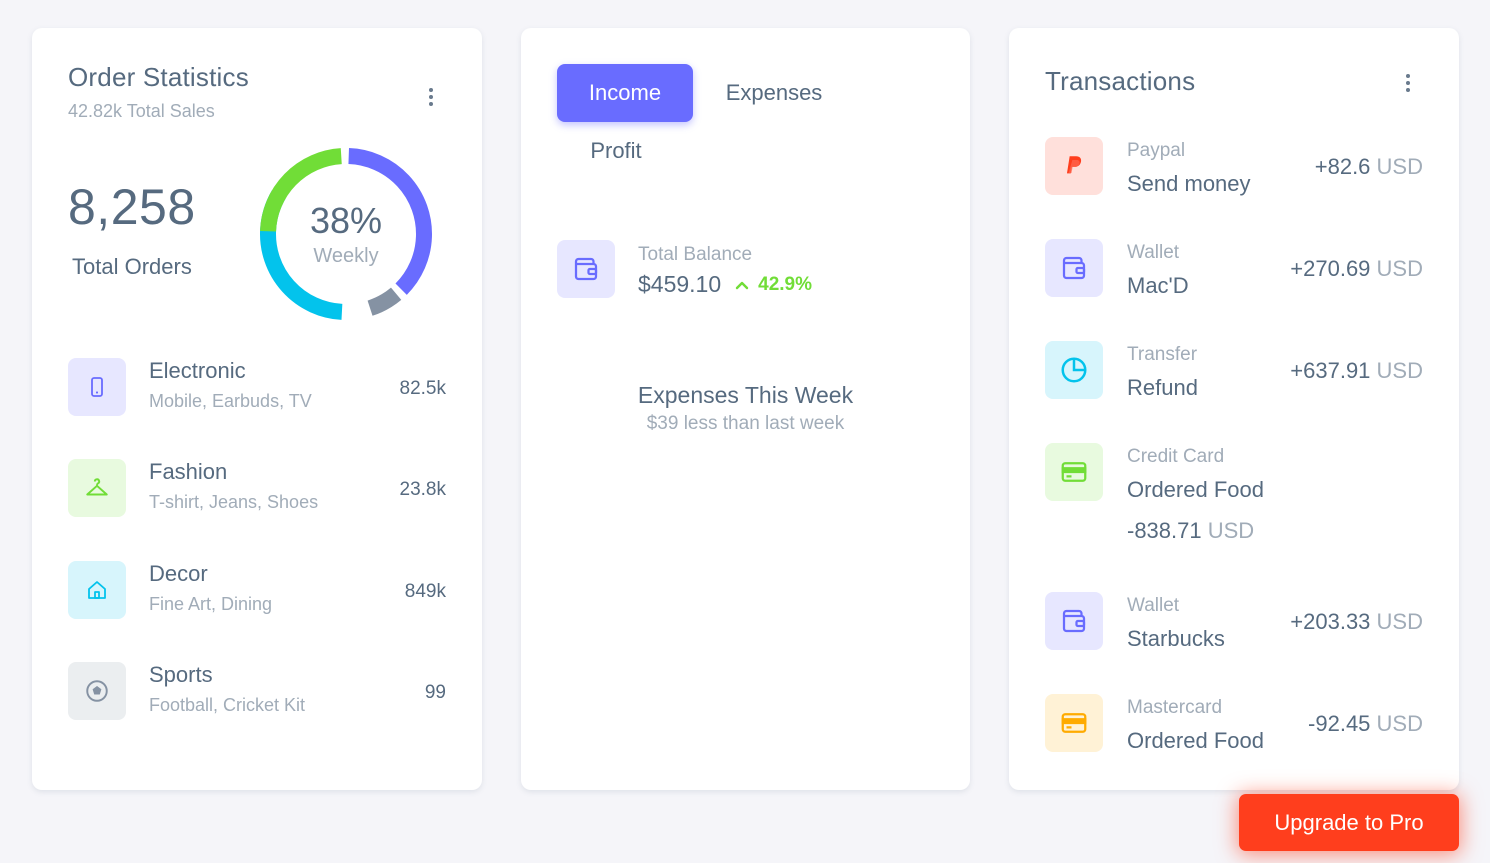  What do you see at coordinates (425, 591) in the screenshot?
I see `category-value: 849k` at bounding box center [425, 591].